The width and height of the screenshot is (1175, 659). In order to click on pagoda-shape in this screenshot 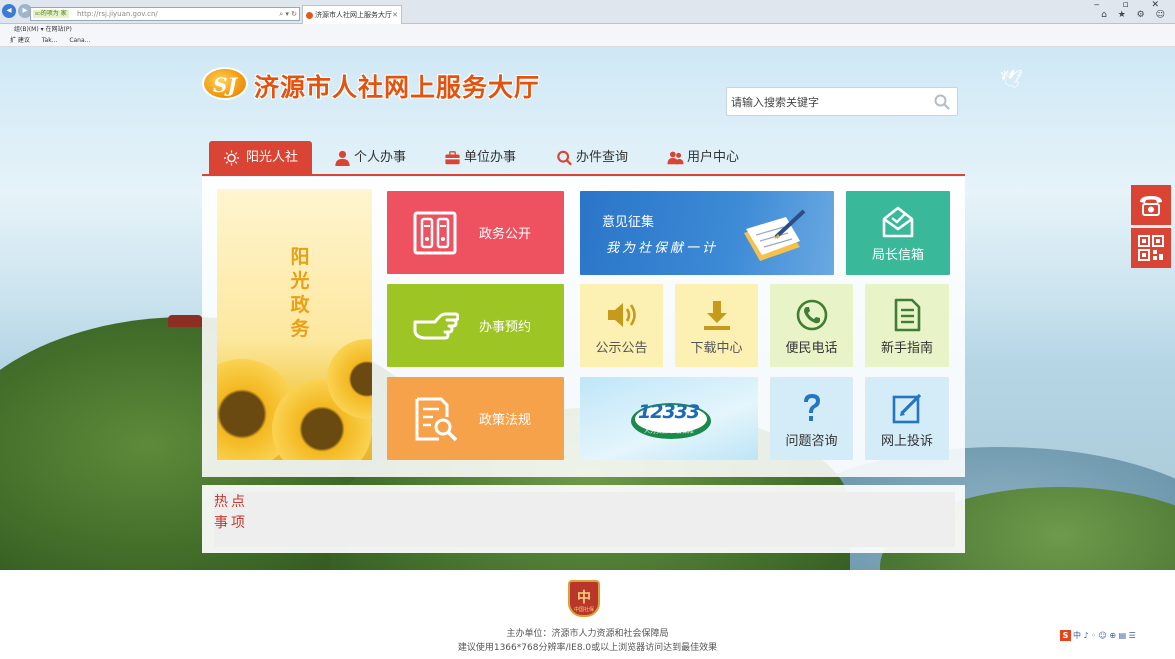, I will do `click(185, 321)`.